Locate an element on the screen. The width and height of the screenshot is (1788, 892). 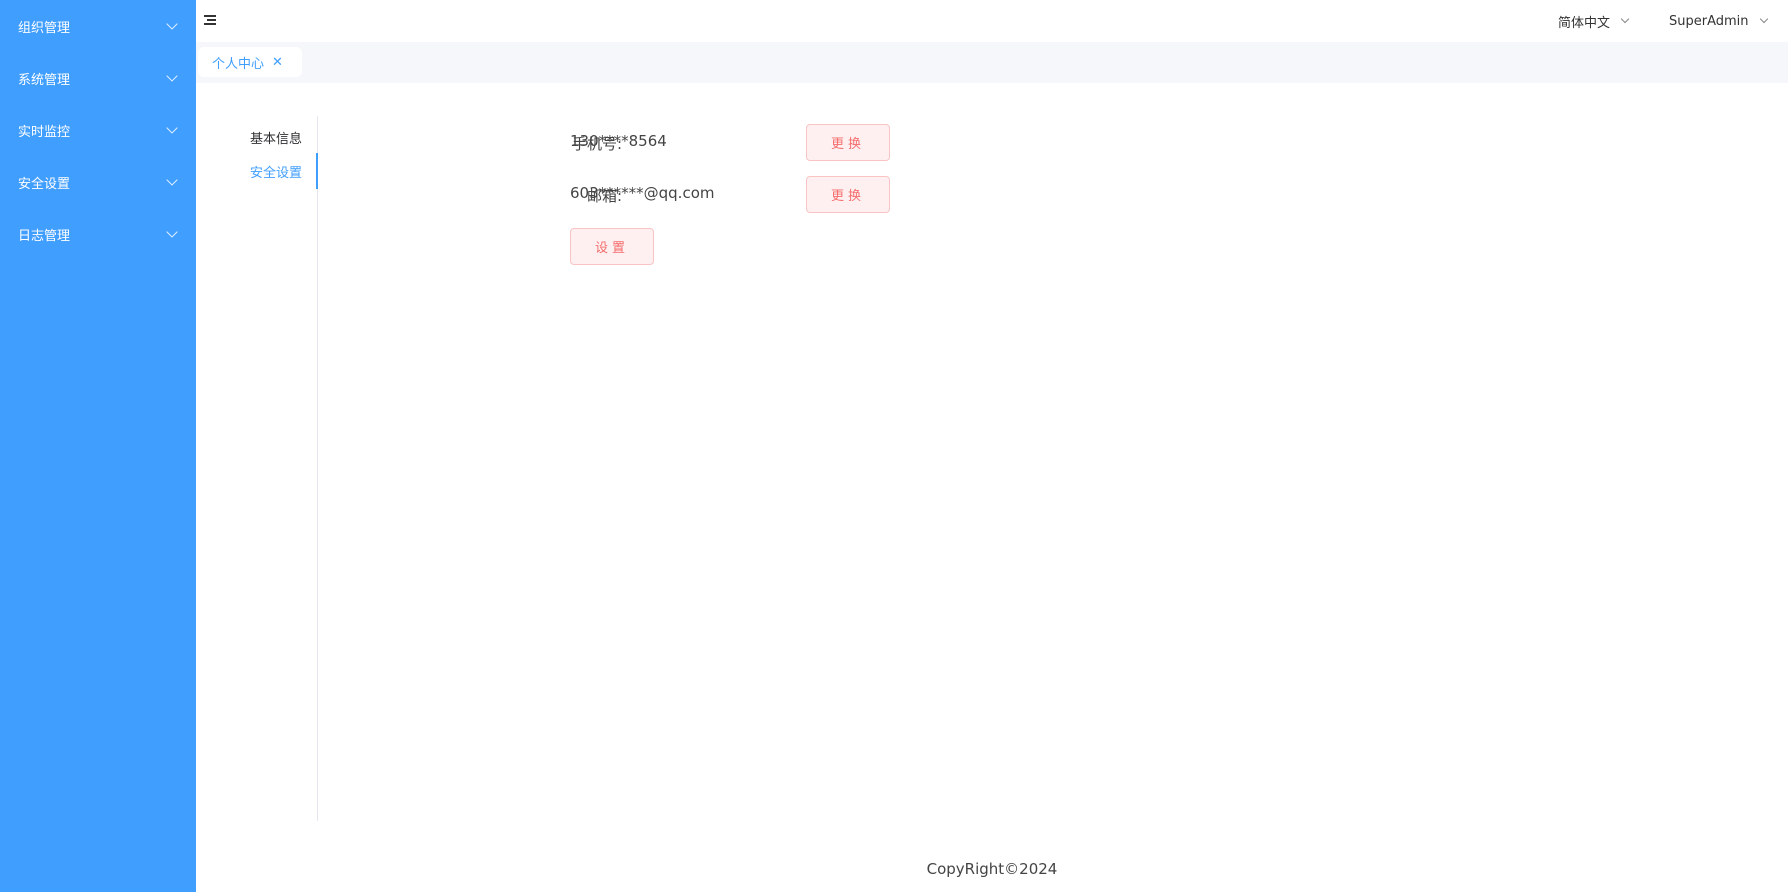
sidebar-item-org-management: 组织管理 is located at coordinates (98, 26).